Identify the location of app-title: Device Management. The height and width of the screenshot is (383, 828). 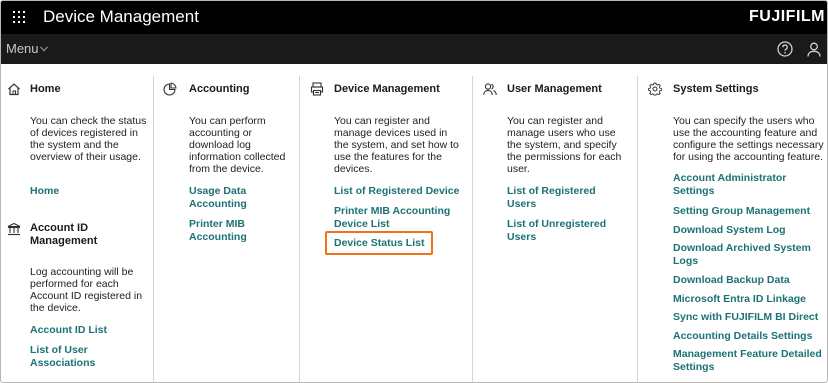
(121, 16).